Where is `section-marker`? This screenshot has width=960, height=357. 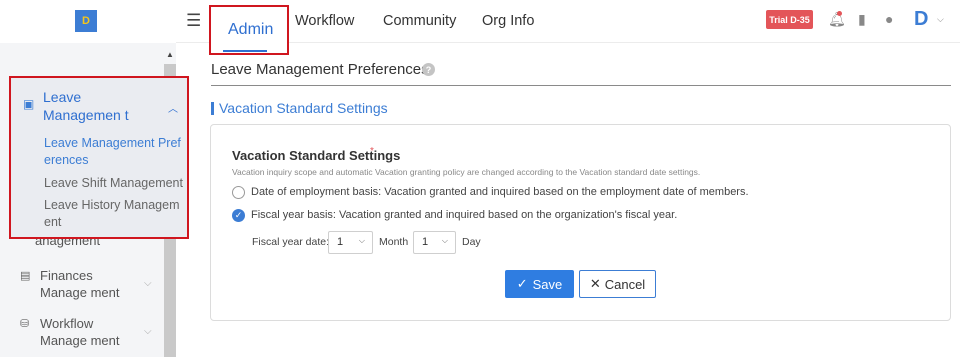 section-marker is located at coordinates (212, 108).